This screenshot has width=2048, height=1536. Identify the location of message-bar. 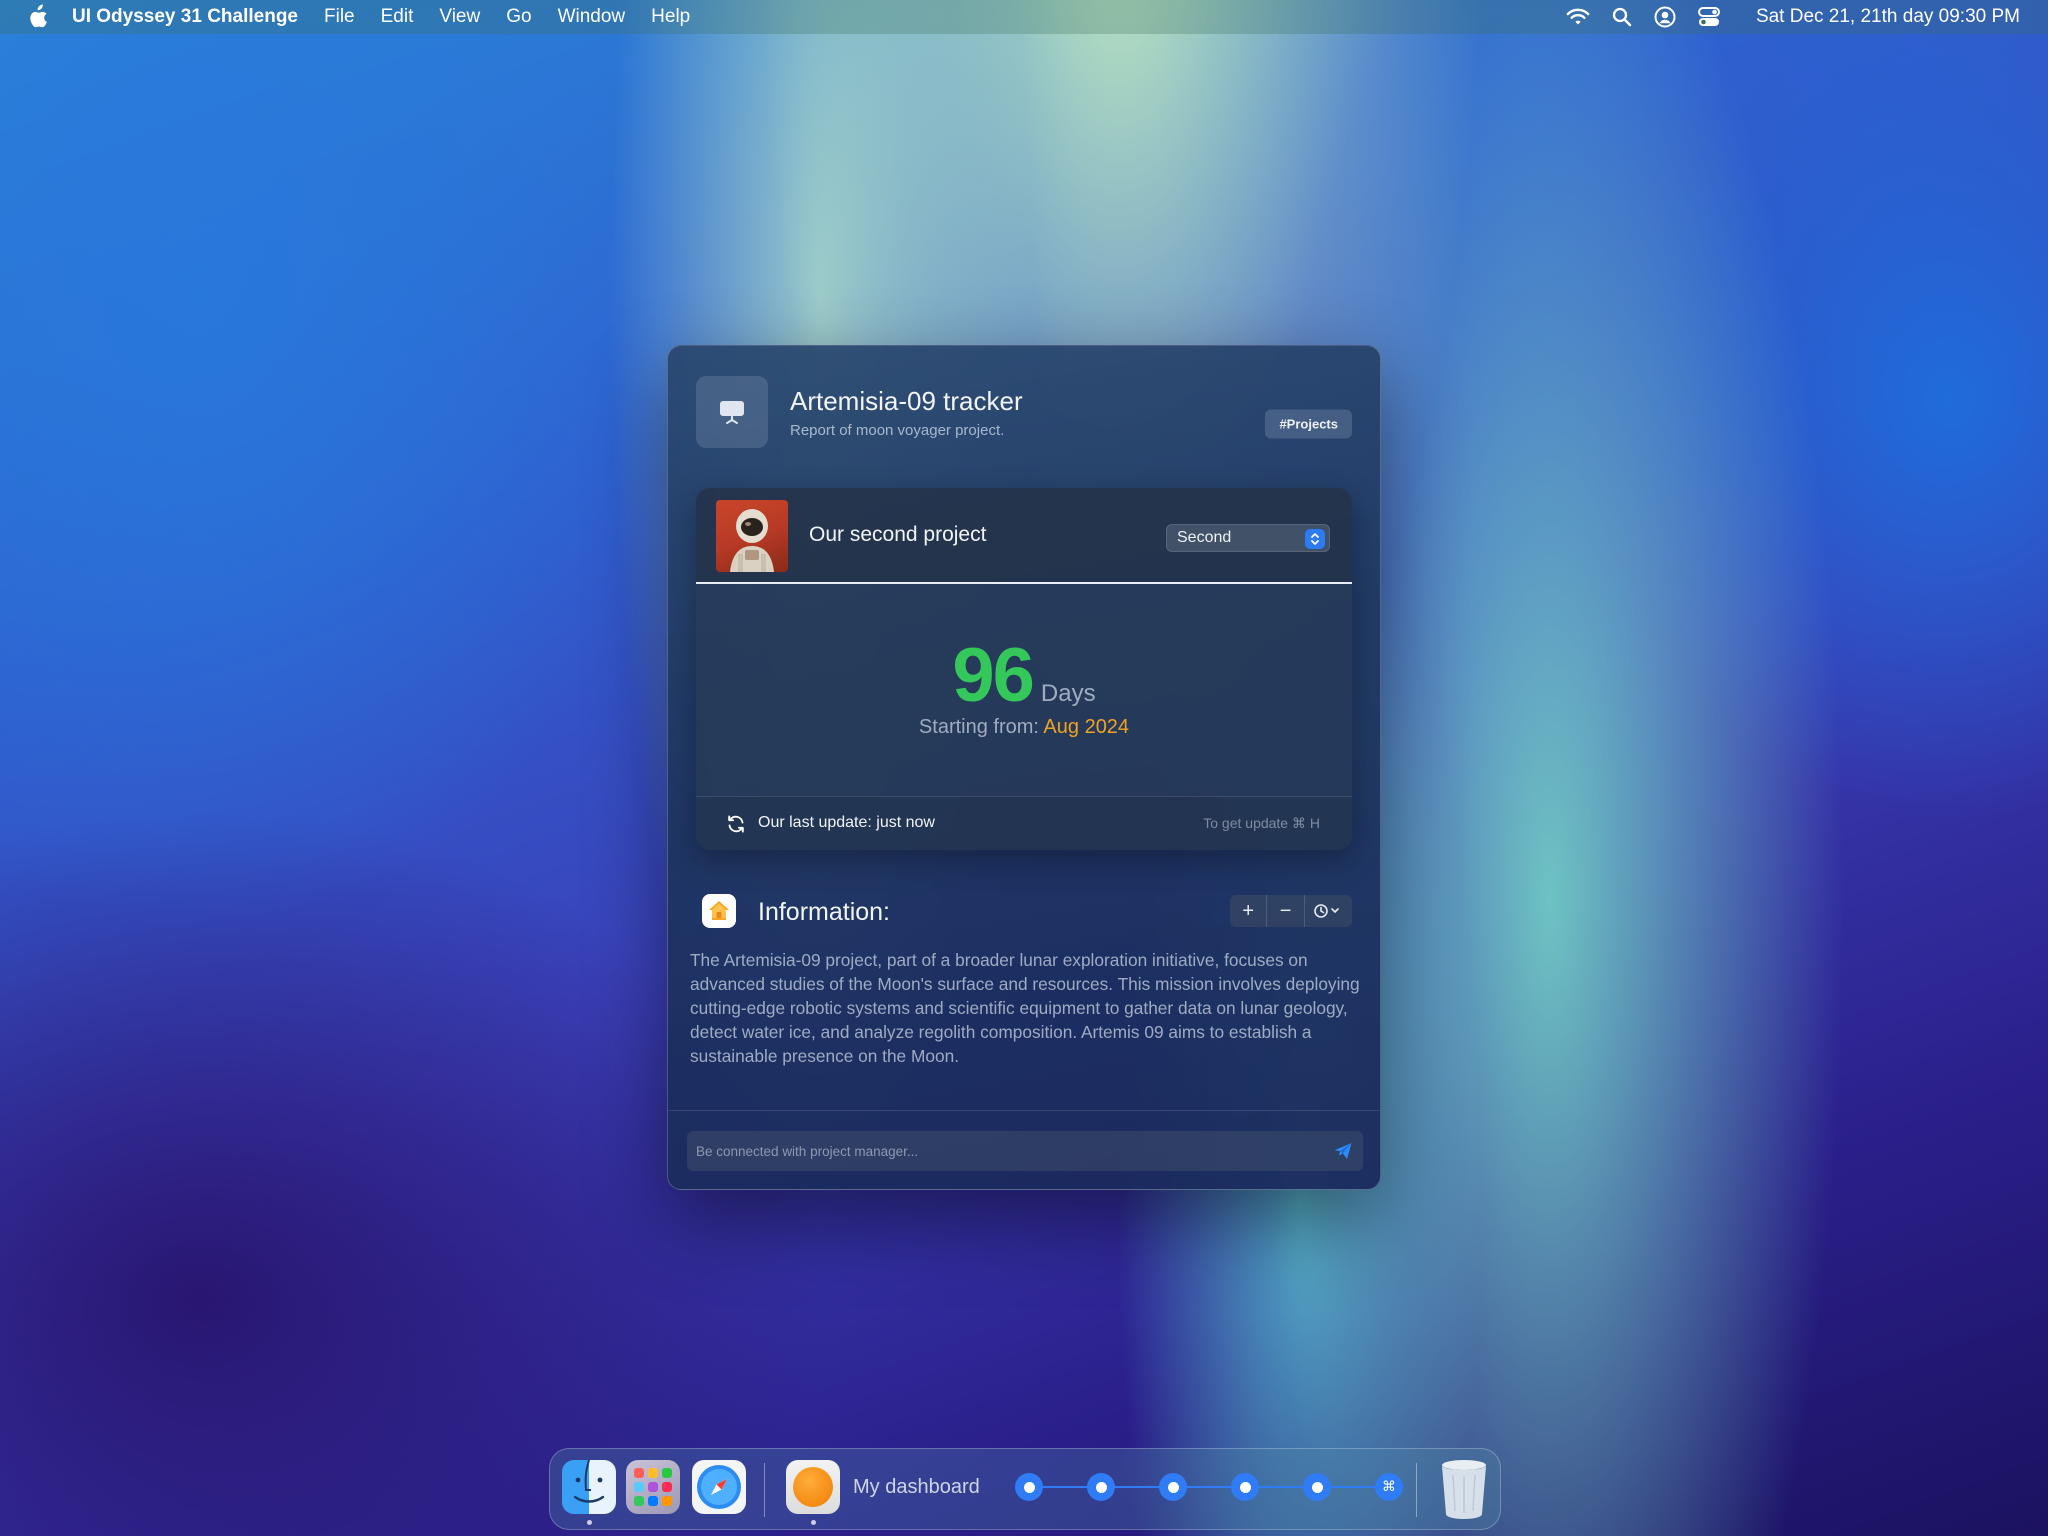
(1025, 1151).